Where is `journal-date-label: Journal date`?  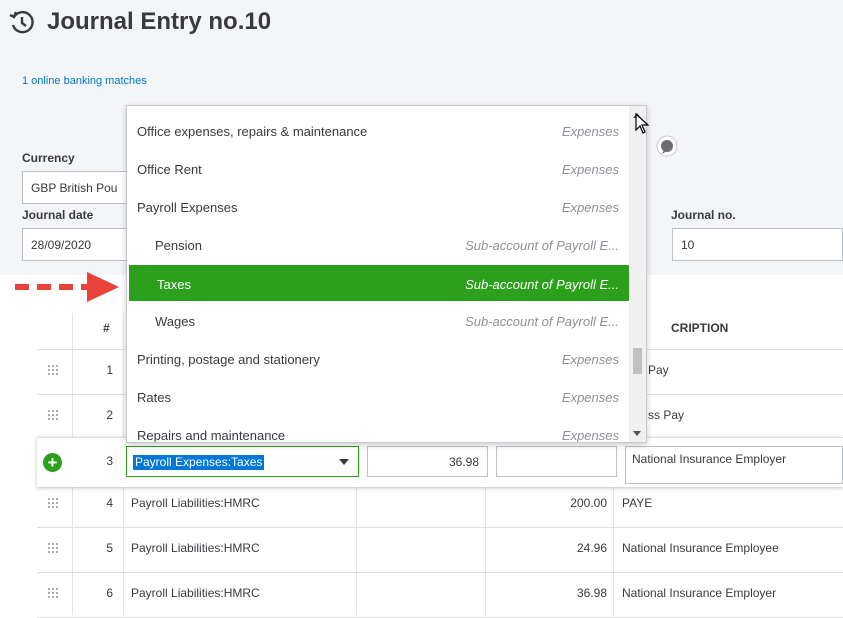
journal-date-label: Journal date is located at coordinates (58, 215).